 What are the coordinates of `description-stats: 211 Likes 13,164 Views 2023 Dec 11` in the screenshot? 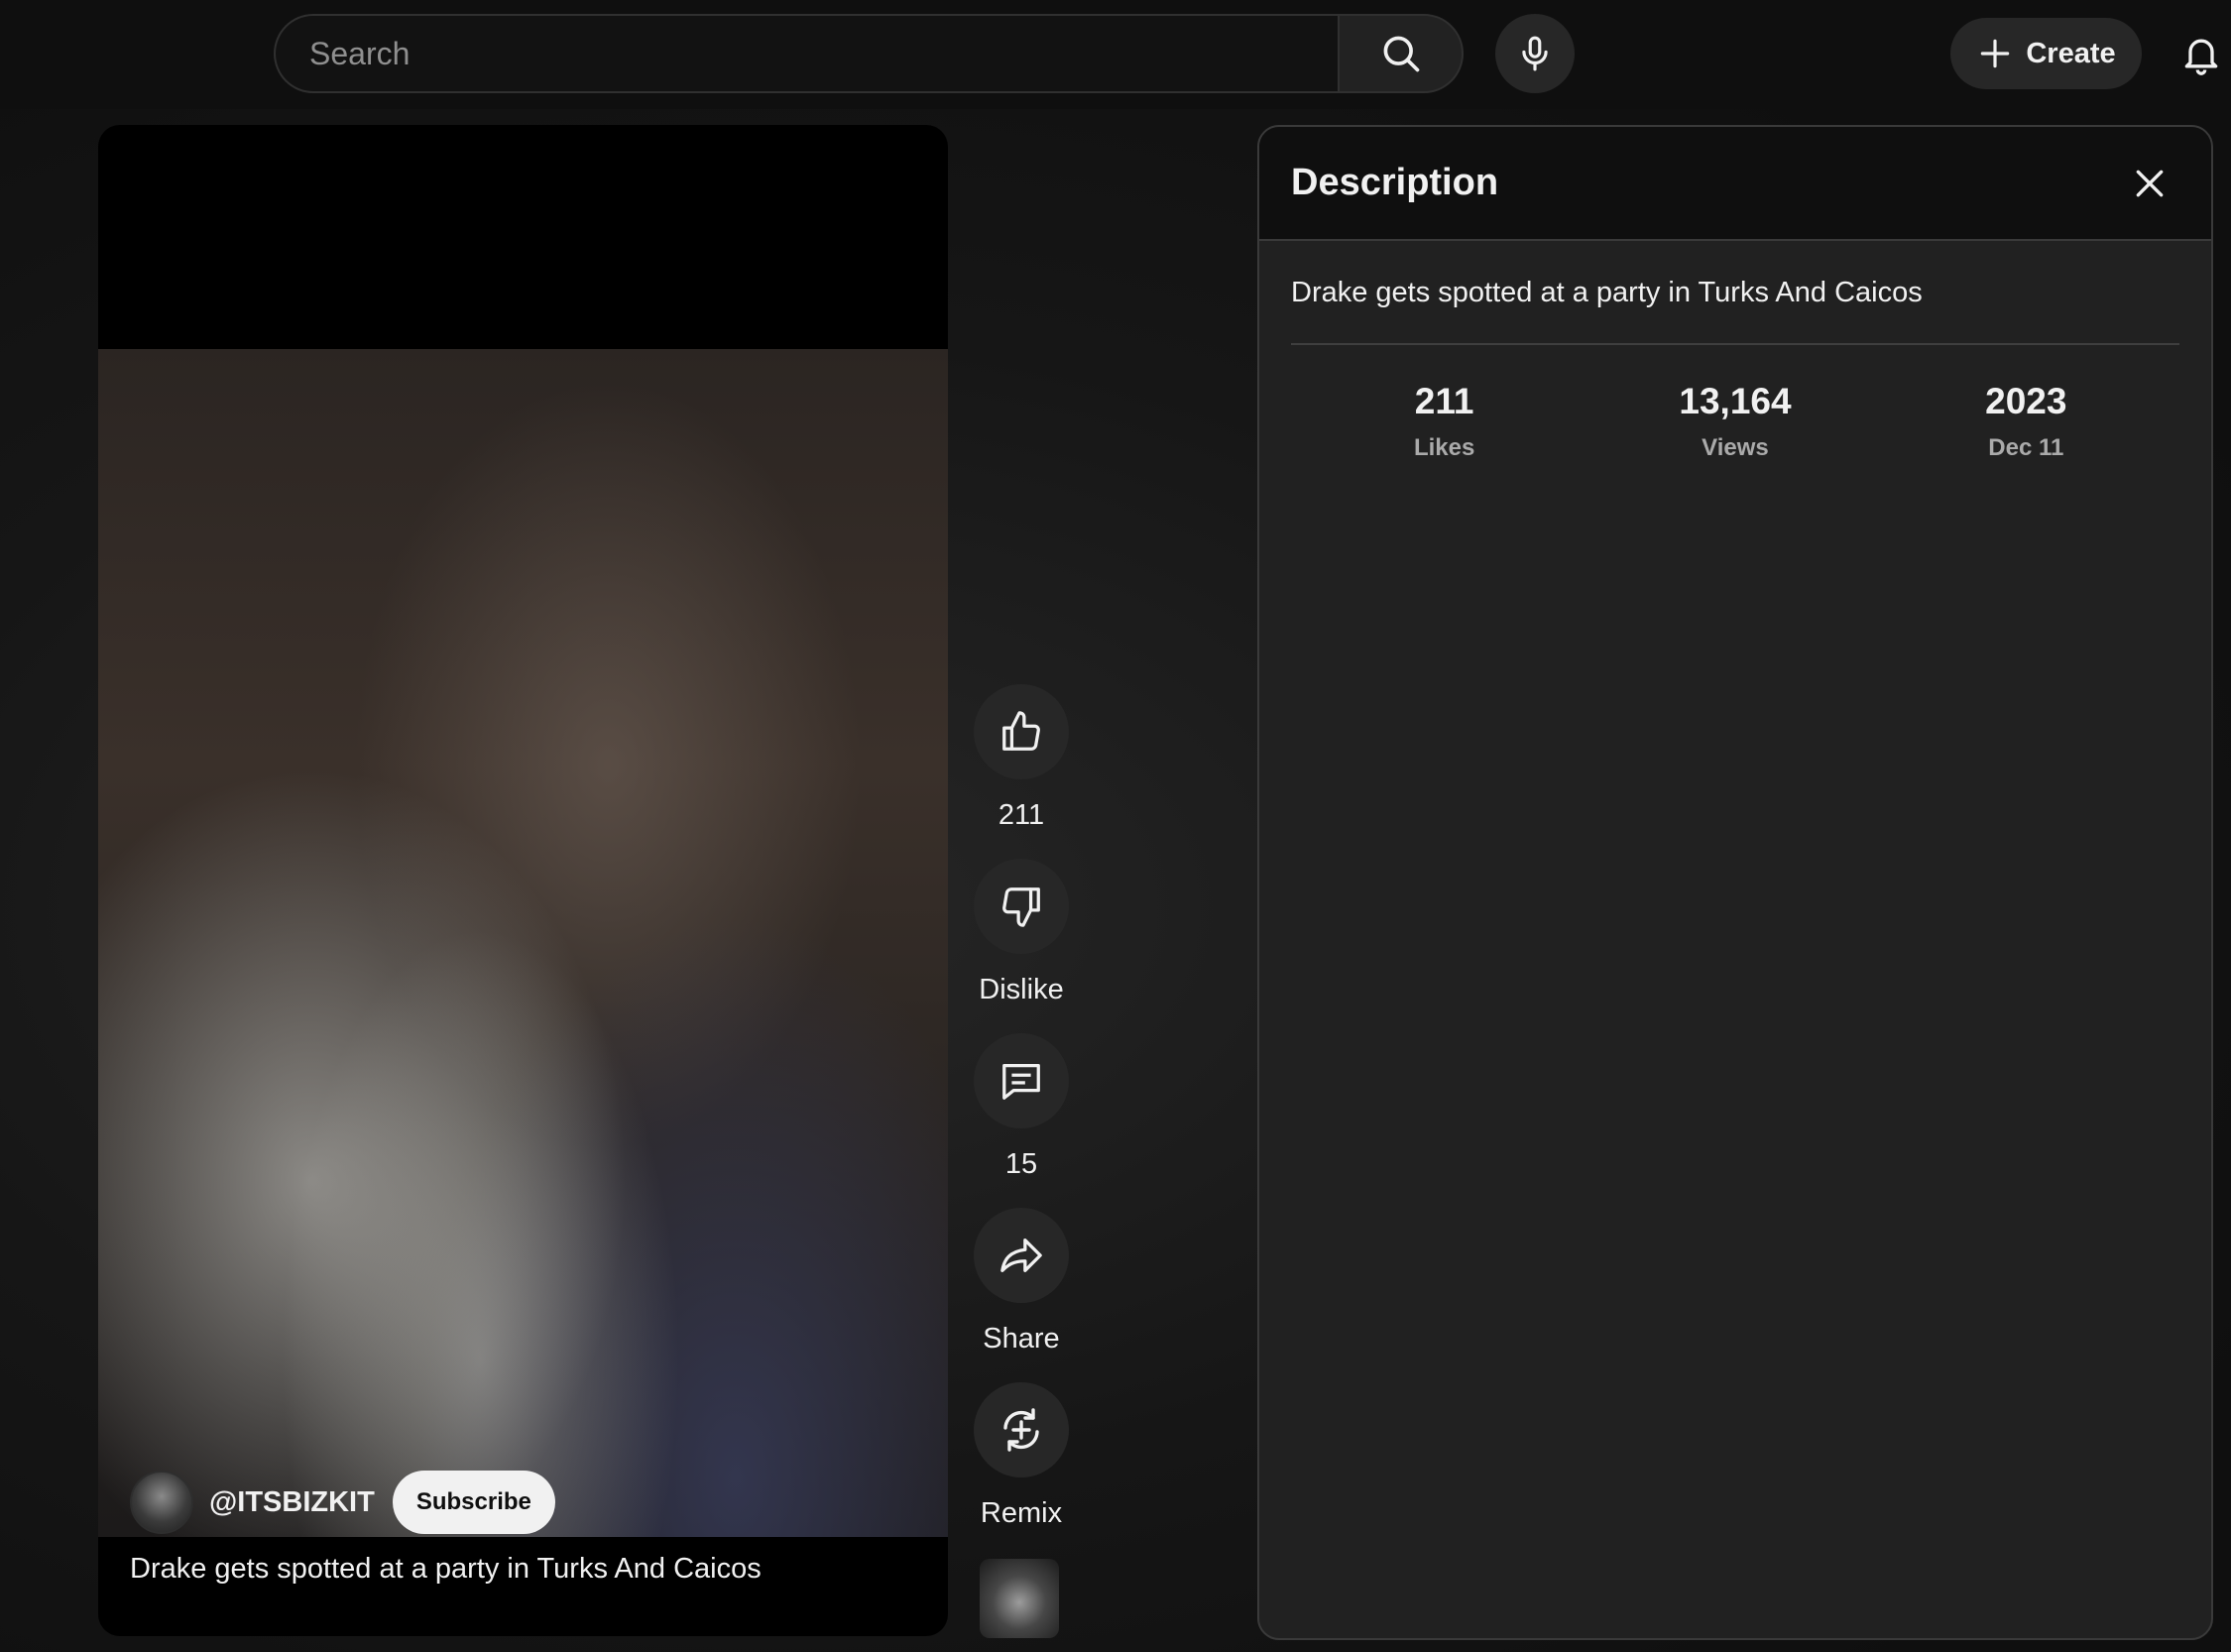 It's located at (1735, 421).